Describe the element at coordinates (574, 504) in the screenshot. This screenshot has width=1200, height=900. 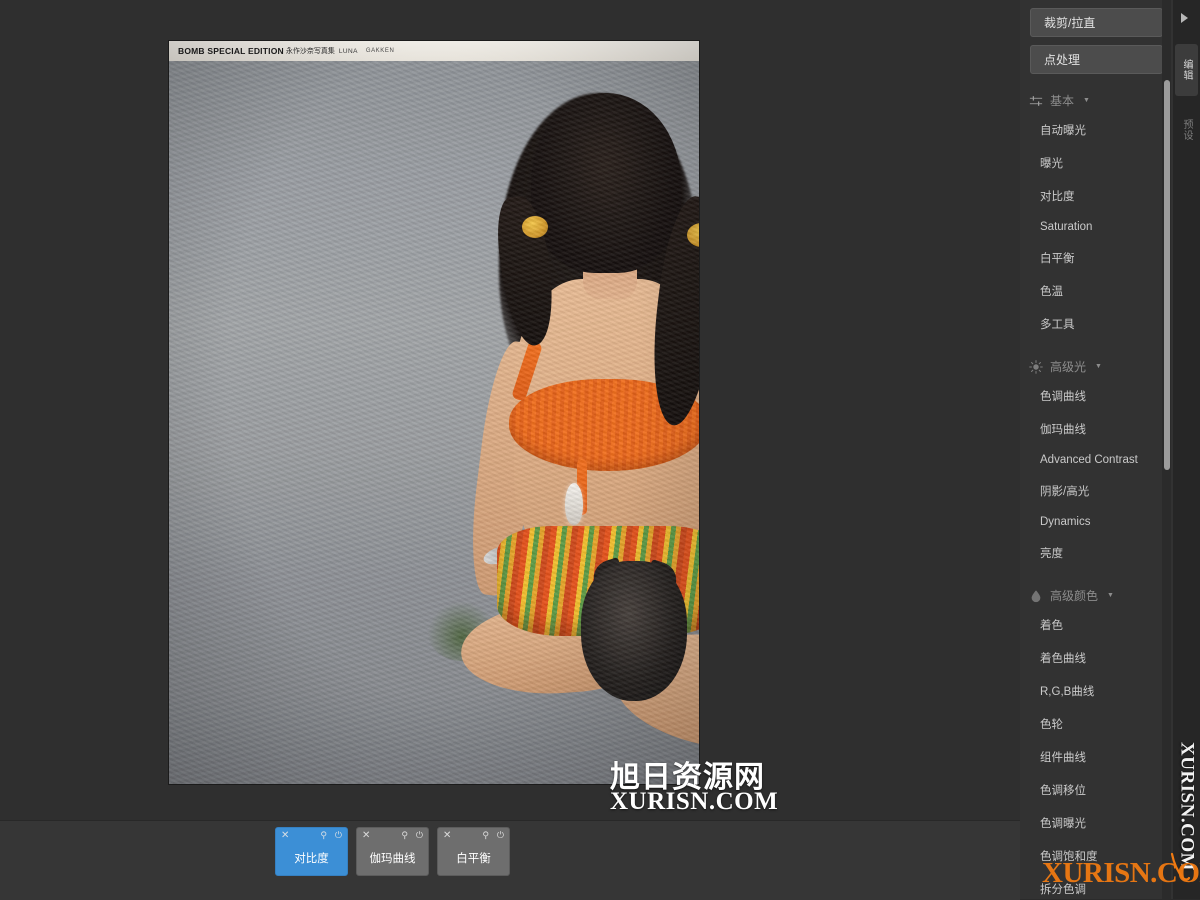
I see `photo-shape-pendant` at that location.